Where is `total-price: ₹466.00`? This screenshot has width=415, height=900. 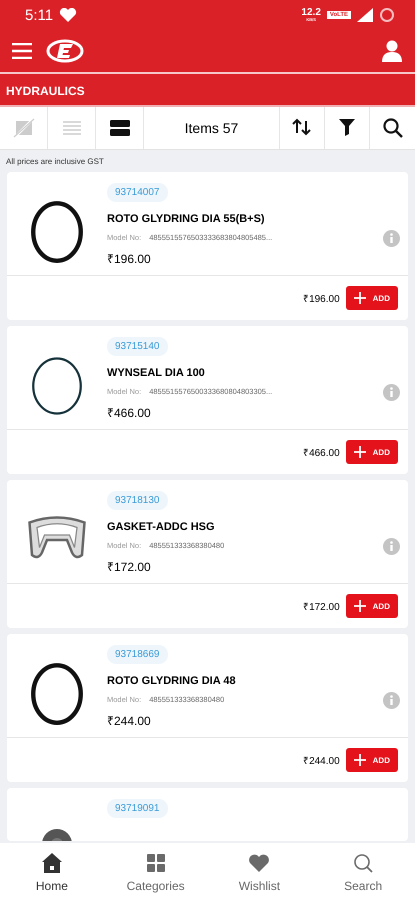
total-price: ₹466.00 is located at coordinates (321, 453).